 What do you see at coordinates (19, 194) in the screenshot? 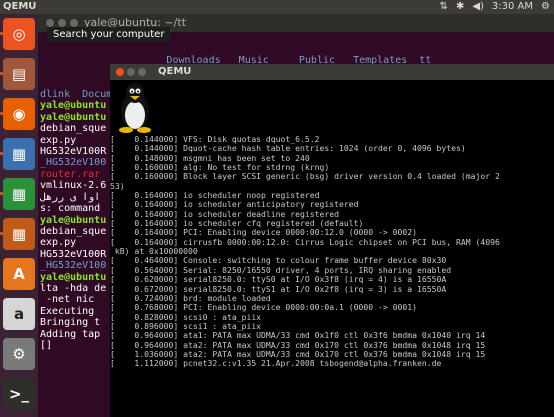
I see `calc-icon: ▦` at bounding box center [19, 194].